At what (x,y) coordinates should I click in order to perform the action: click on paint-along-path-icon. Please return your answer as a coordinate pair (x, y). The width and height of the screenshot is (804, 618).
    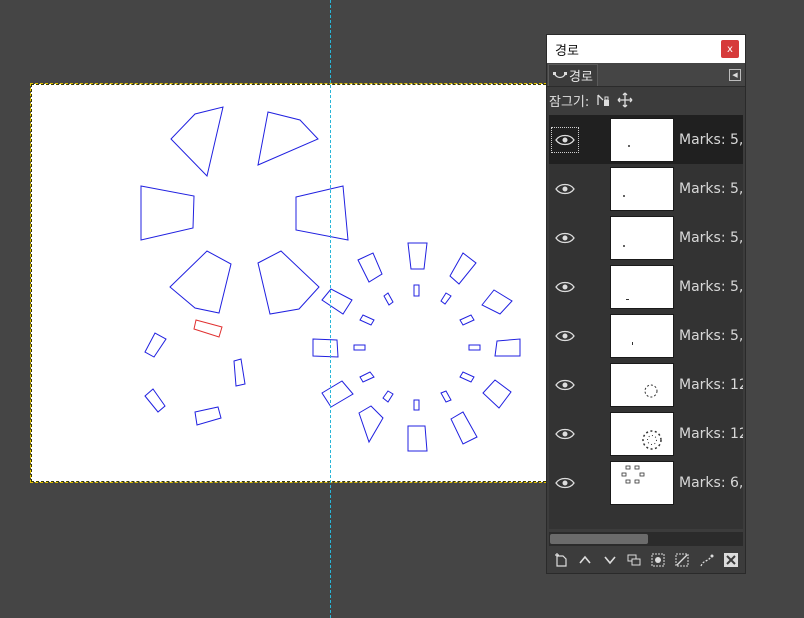
    Looking at the image, I should click on (707, 560).